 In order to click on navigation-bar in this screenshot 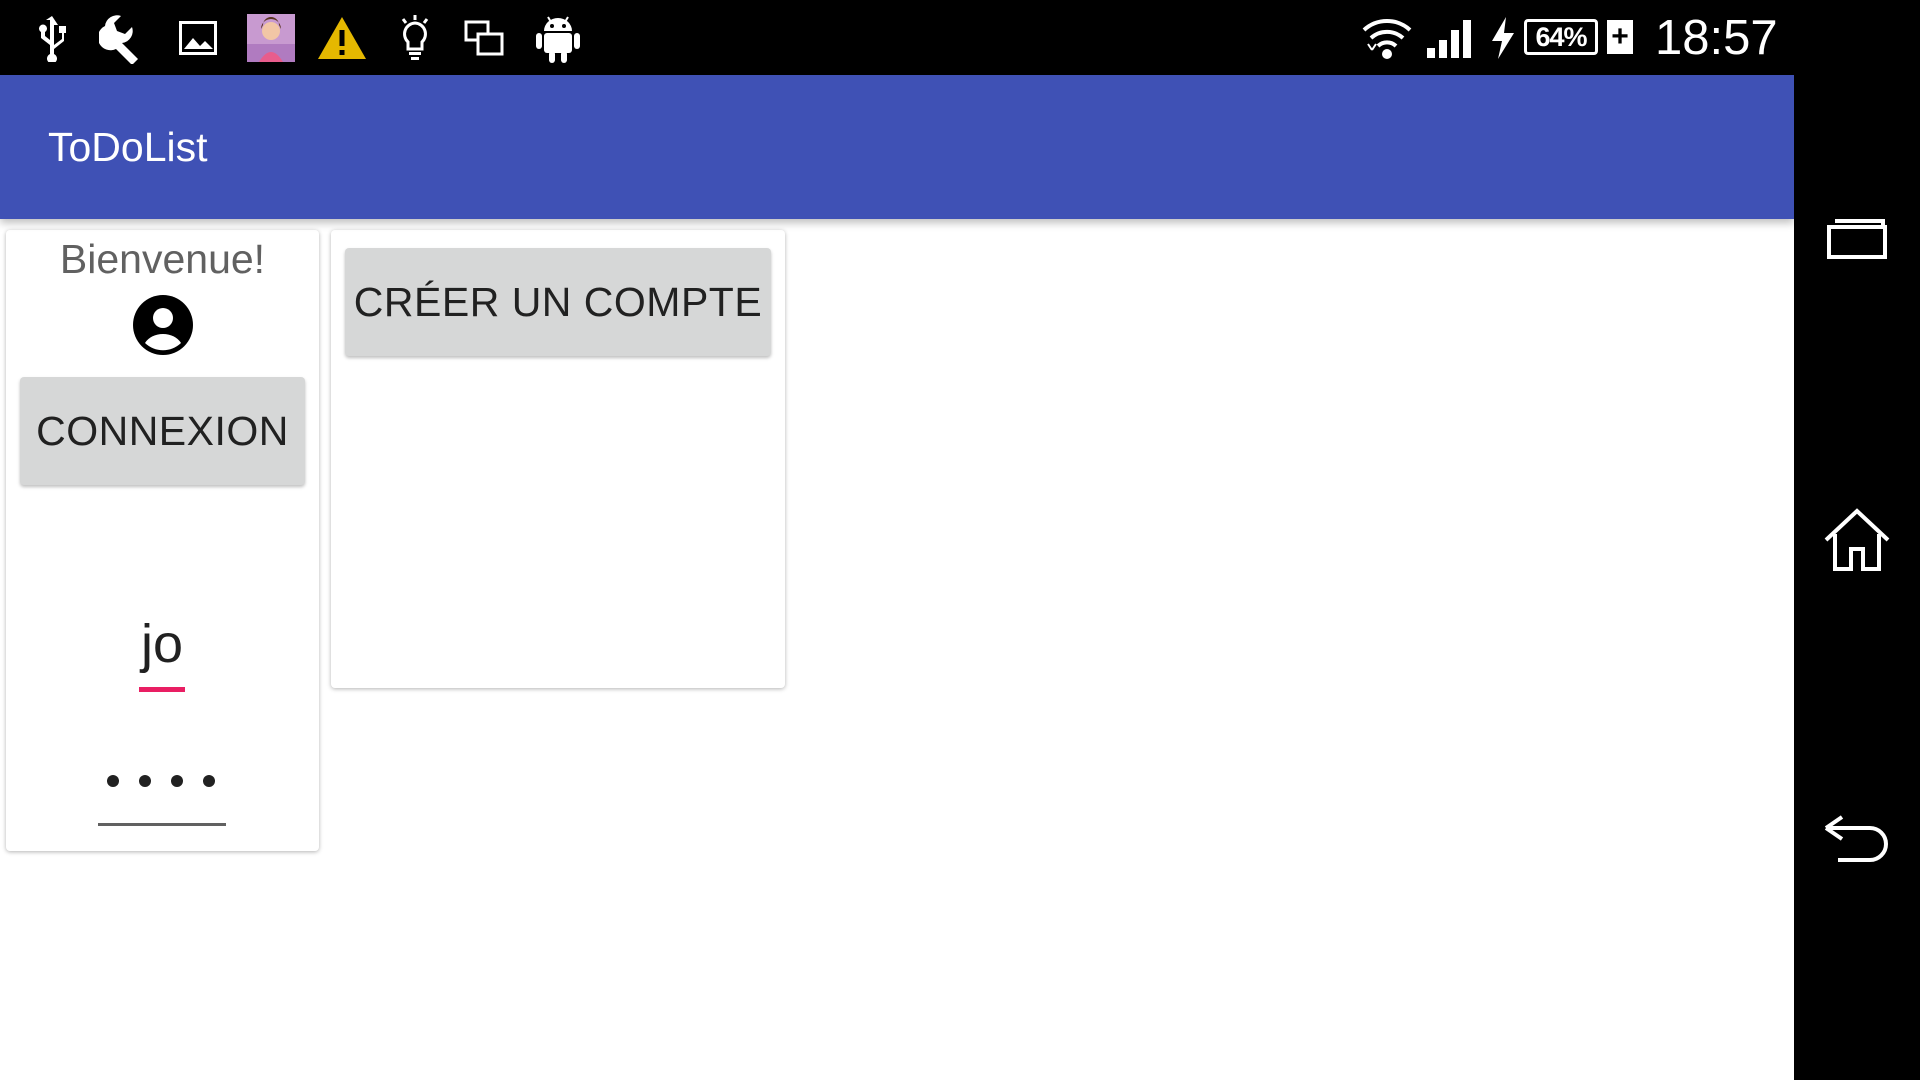, I will do `click(1857, 540)`.